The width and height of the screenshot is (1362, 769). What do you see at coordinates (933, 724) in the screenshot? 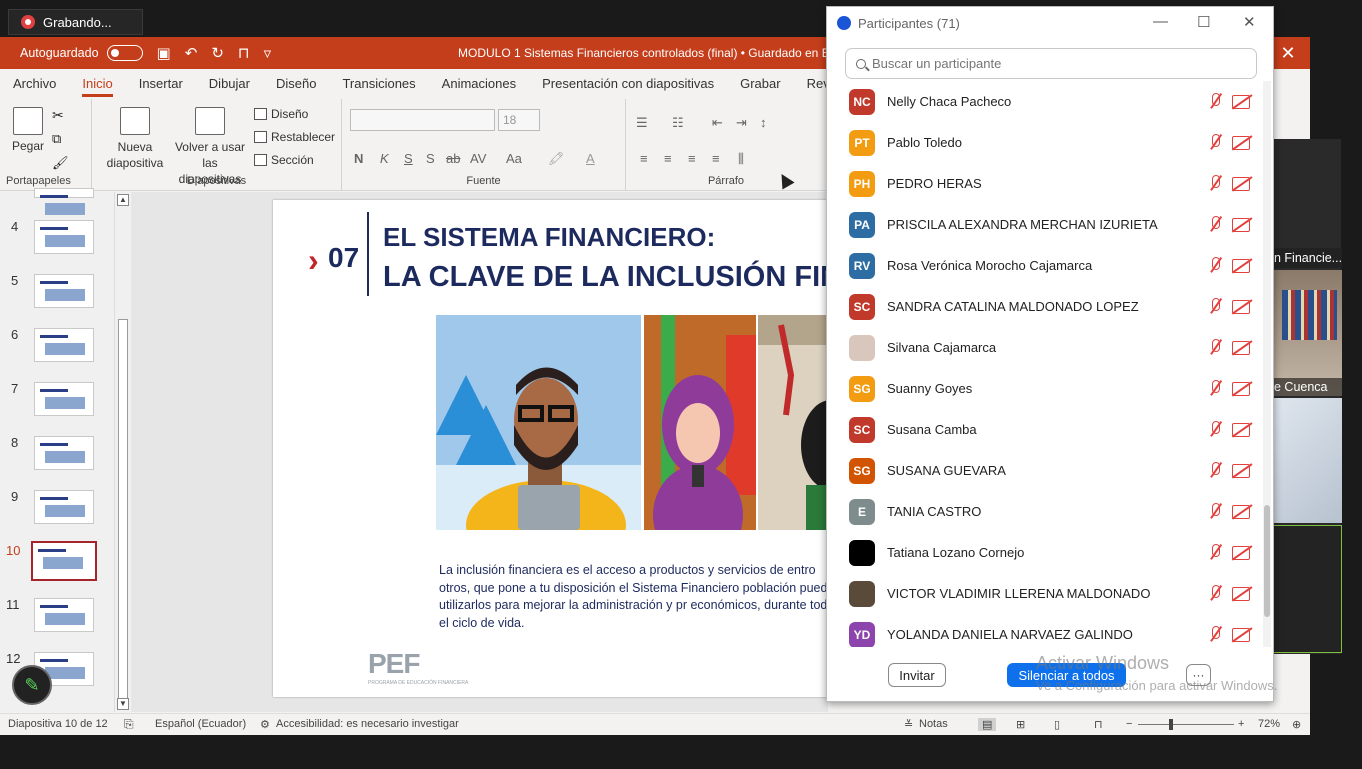
I see `notes-button: Notas` at bounding box center [933, 724].